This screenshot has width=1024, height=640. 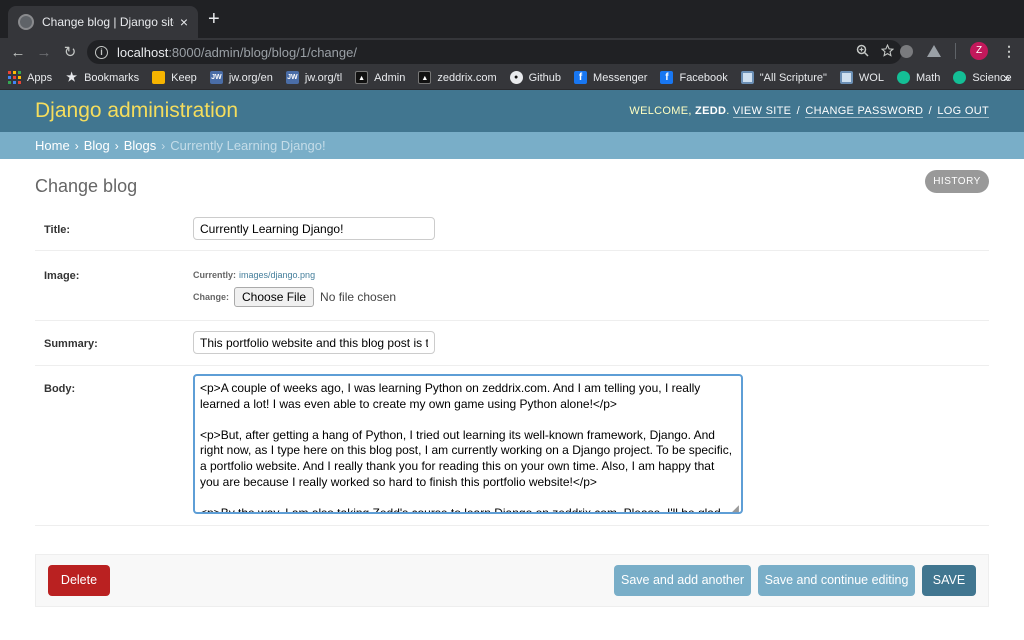 I want to click on save-and-add-another-button: Save and add another, so click(x=682, y=580).